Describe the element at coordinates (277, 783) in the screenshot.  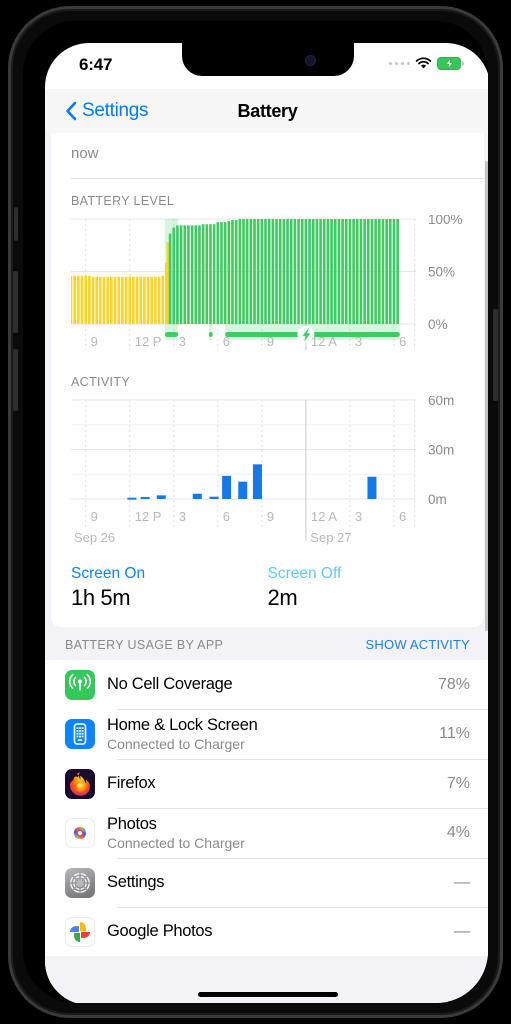
I see `app-text-block: Firefox` at that location.